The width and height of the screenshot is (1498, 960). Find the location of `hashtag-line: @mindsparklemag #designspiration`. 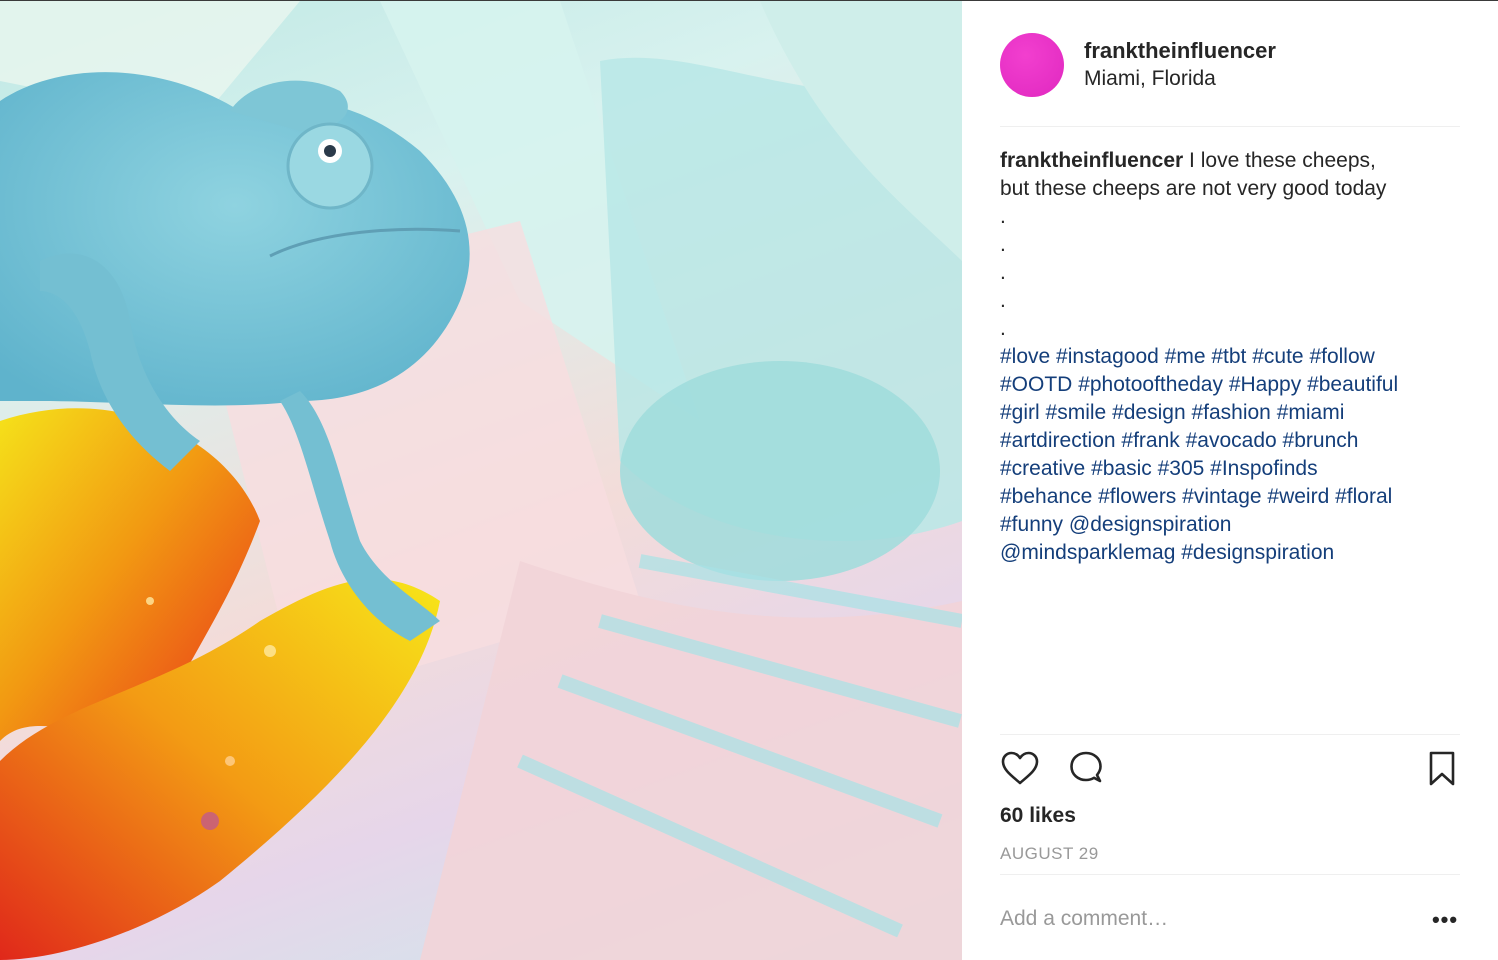

hashtag-line: @mindsparklemag #designspiration is located at coordinates (1231, 553).